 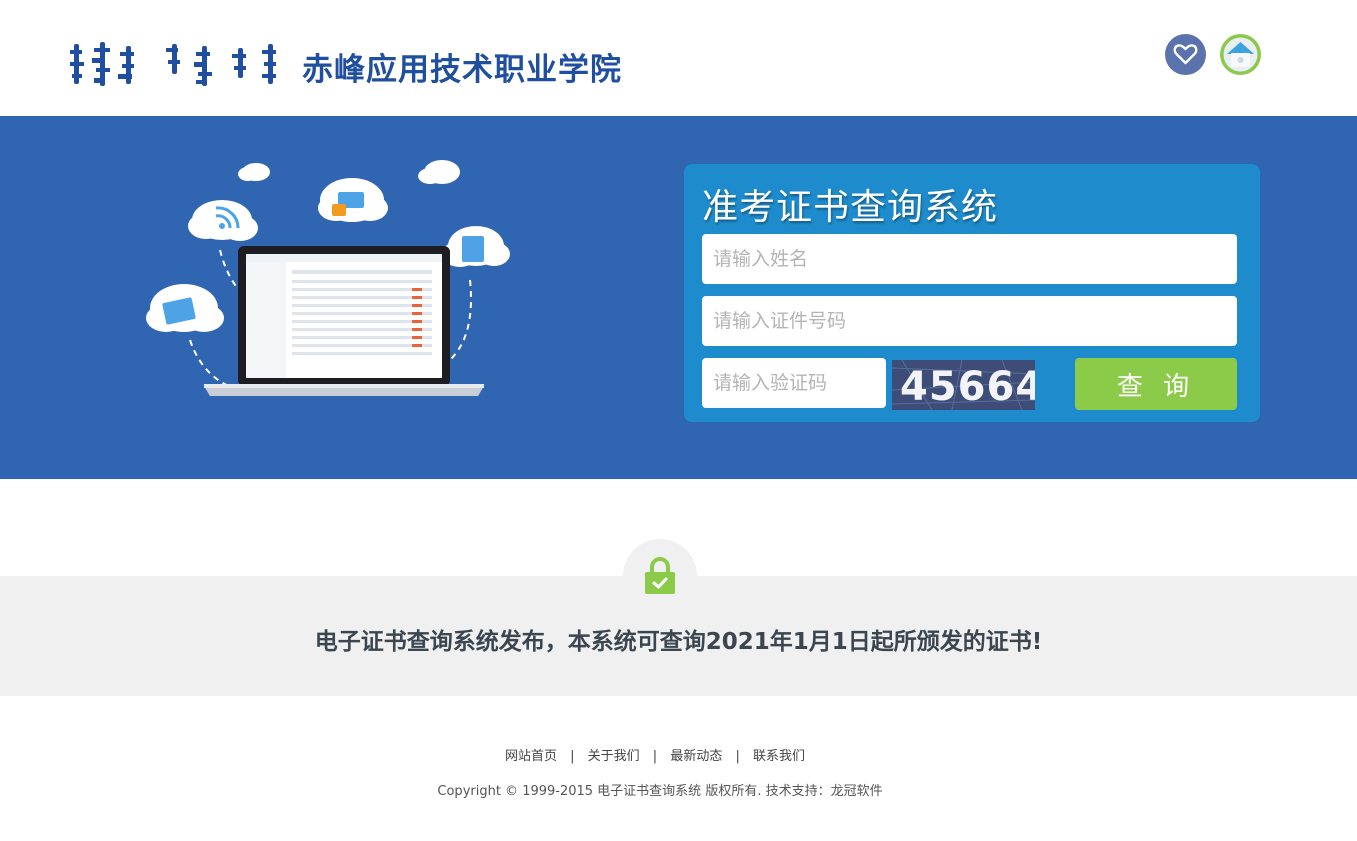 I want to click on name-input, so click(x=969, y=259).